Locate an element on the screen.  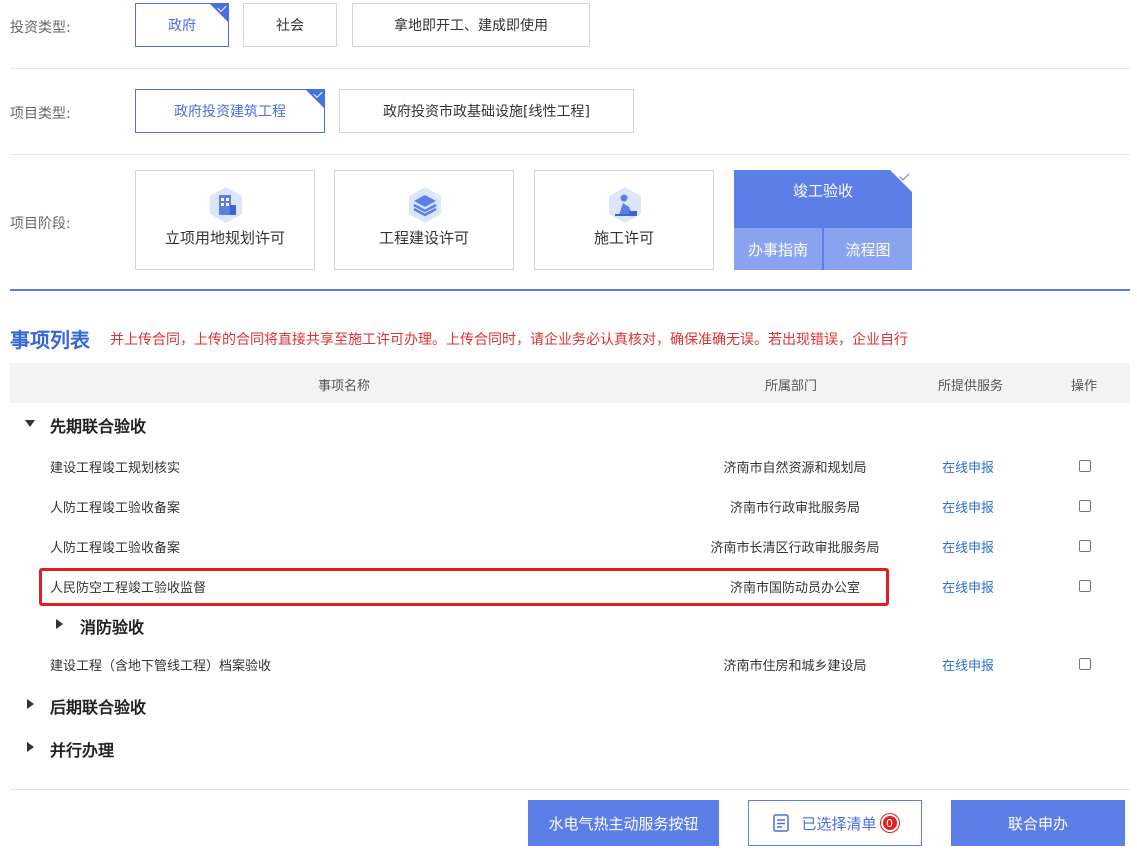
column-header-action: 操作 is located at coordinates (1084, 386).